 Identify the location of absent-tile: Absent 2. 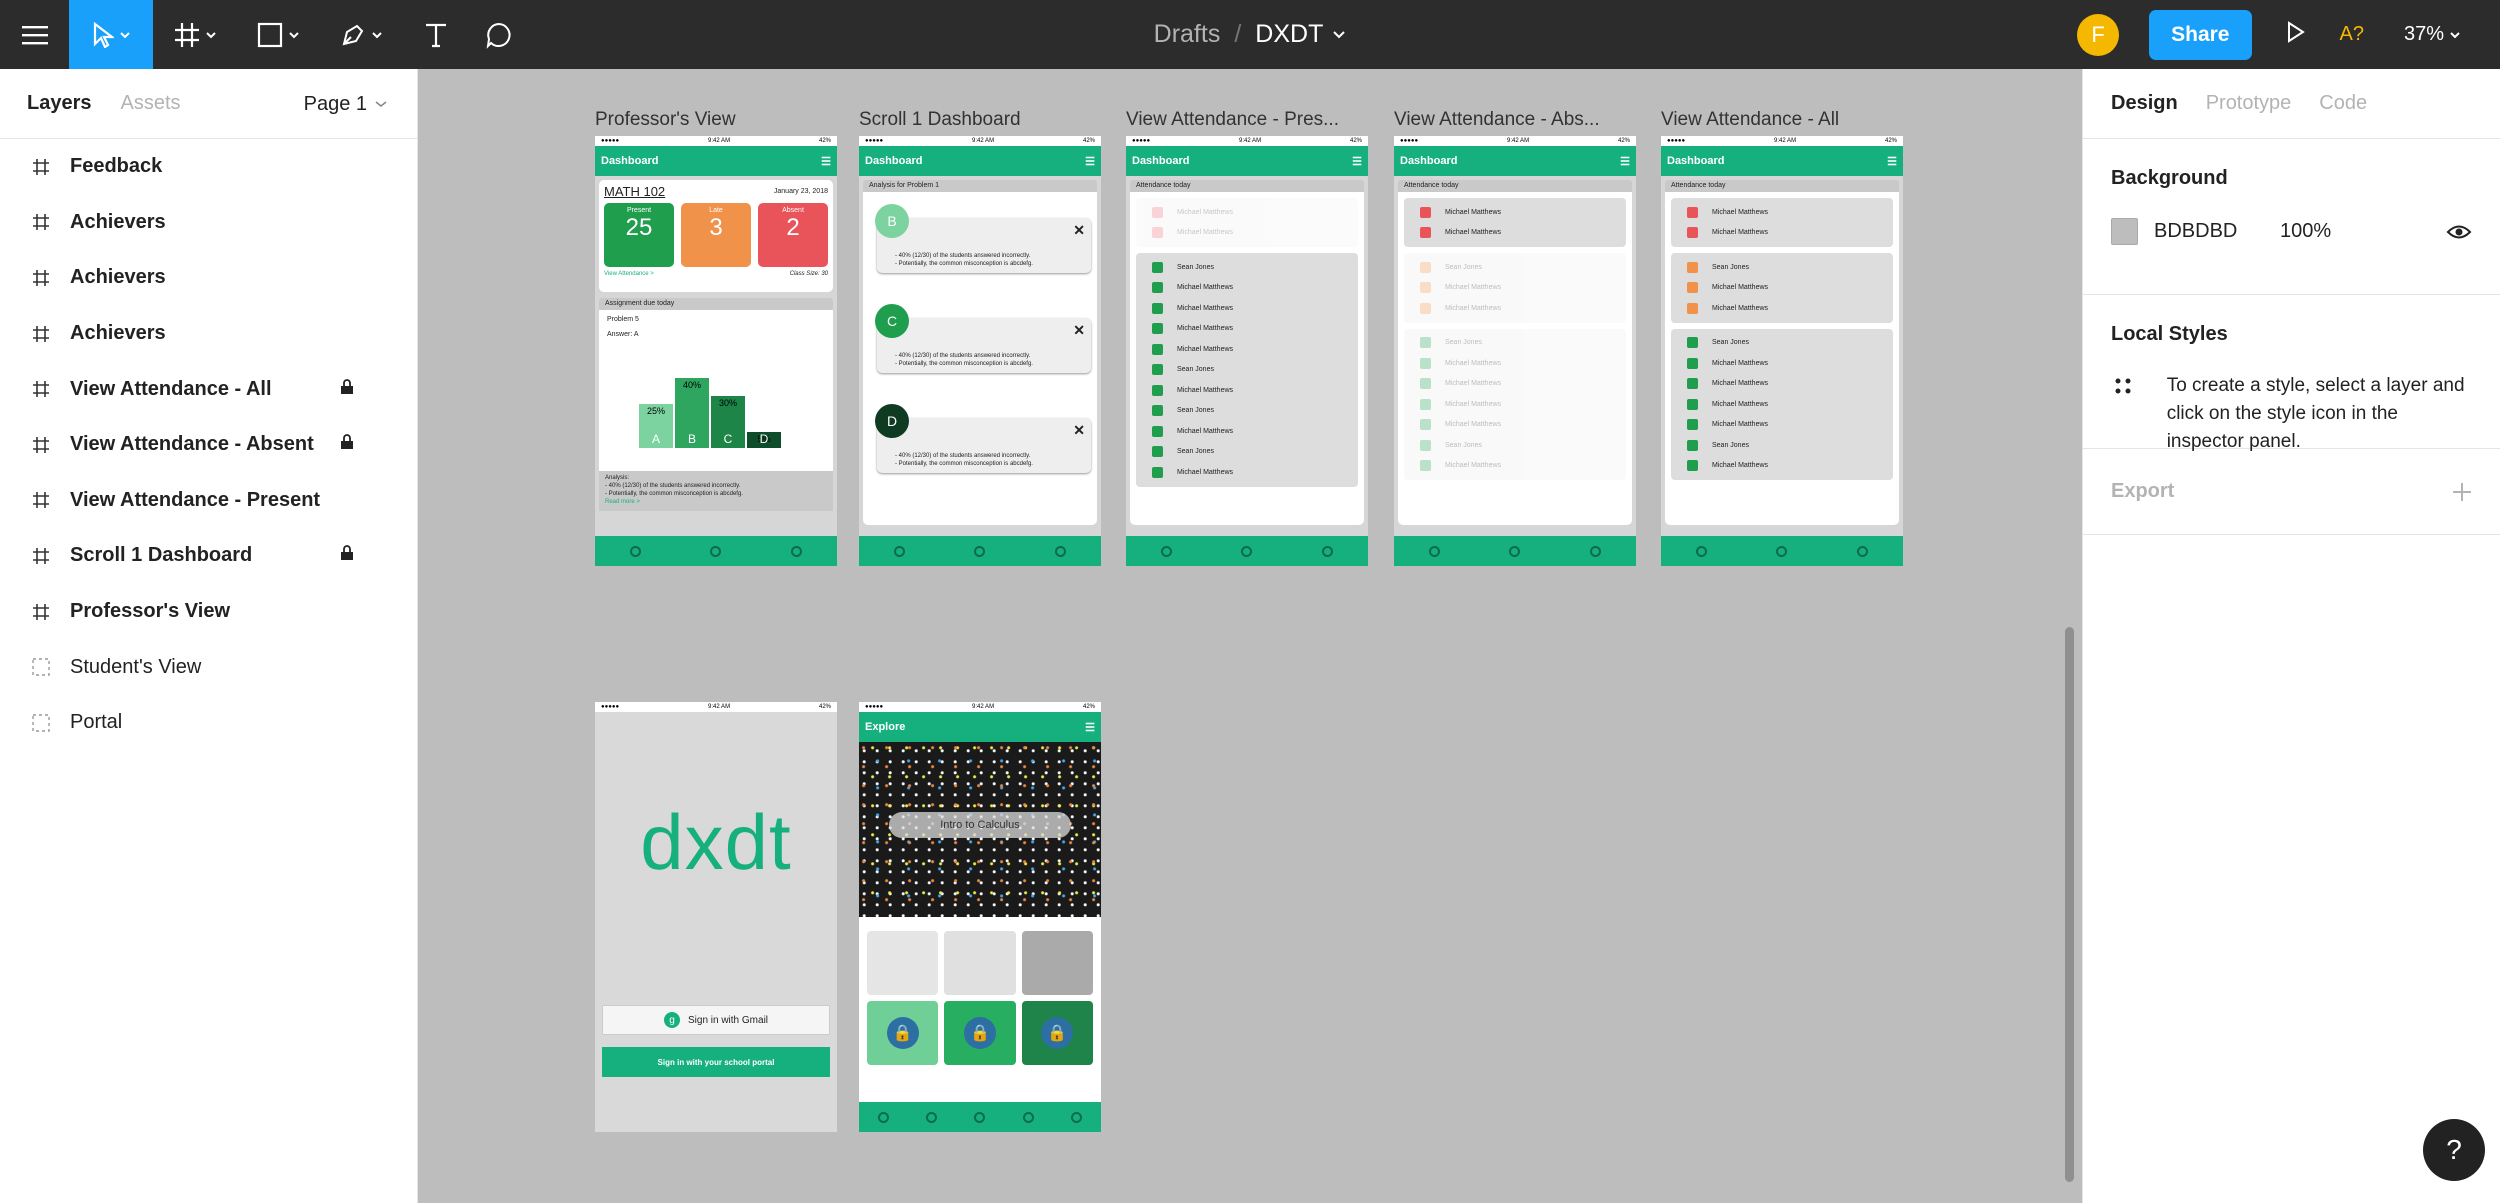
(793, 235).